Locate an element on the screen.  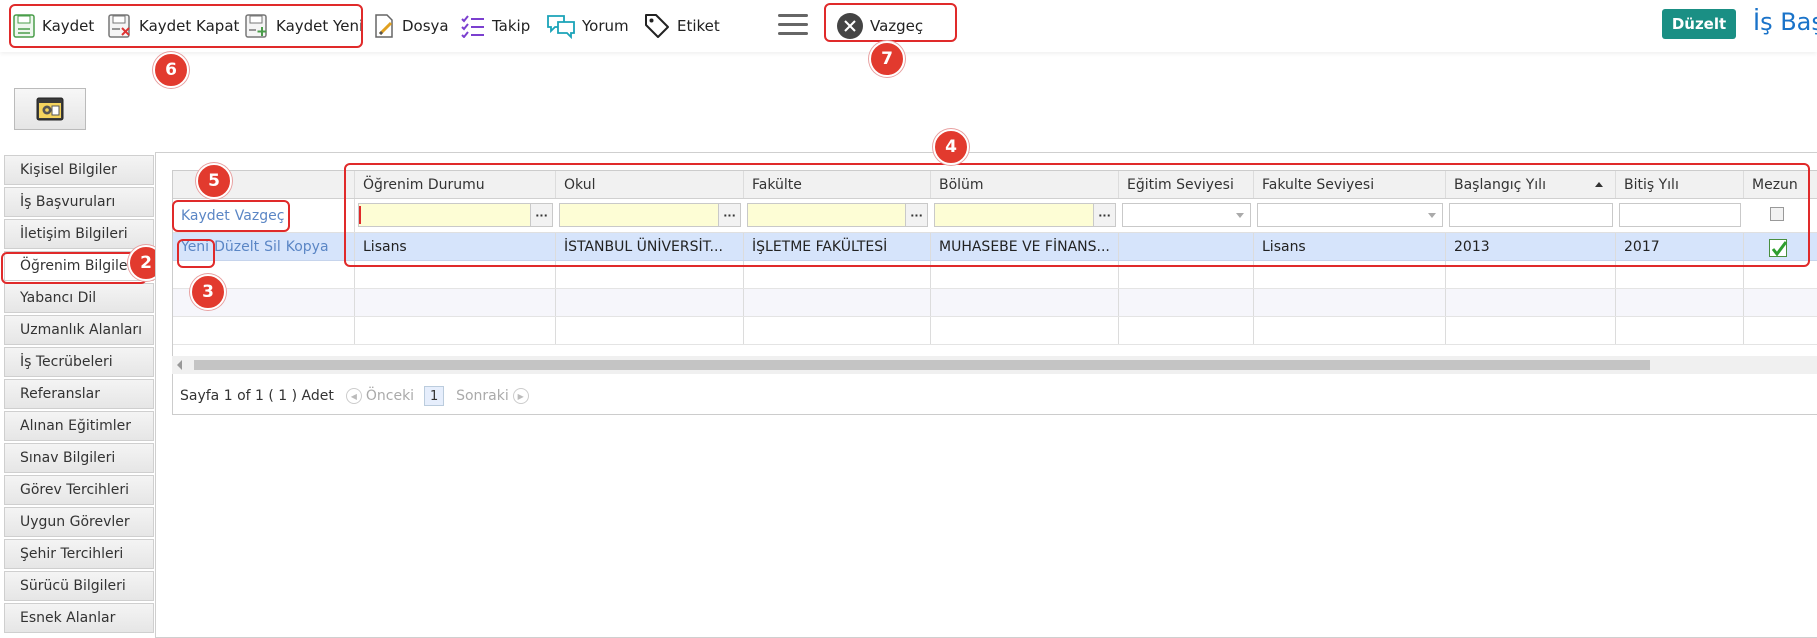
horizontal-scrollbar is located at coordinates (994, 365).